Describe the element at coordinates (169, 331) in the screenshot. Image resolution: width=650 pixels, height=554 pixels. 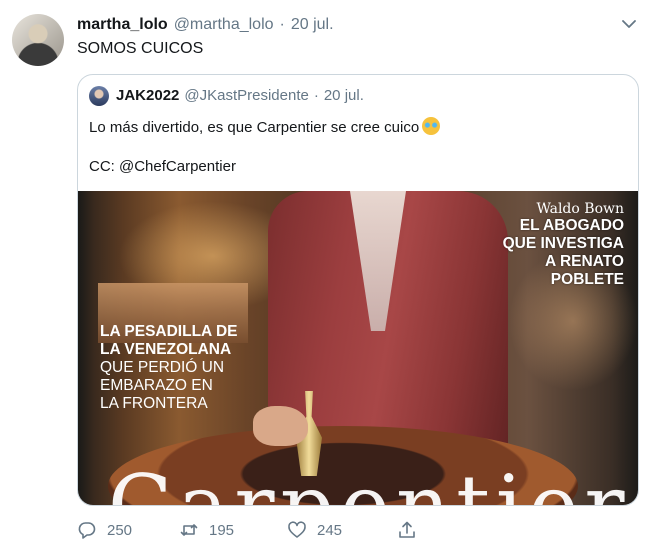
I see `cover-headline-line: LA PESADILLA DE` at that location.